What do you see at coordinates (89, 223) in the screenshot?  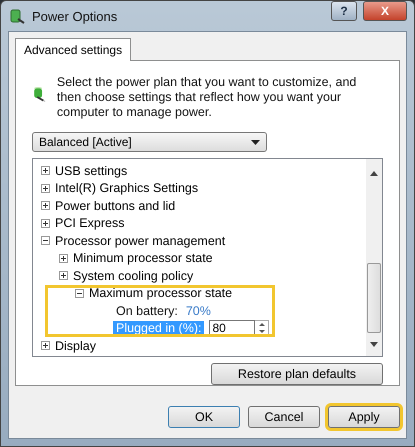 I see `tree-item: PCI Express` at bounding box center [89, 223].